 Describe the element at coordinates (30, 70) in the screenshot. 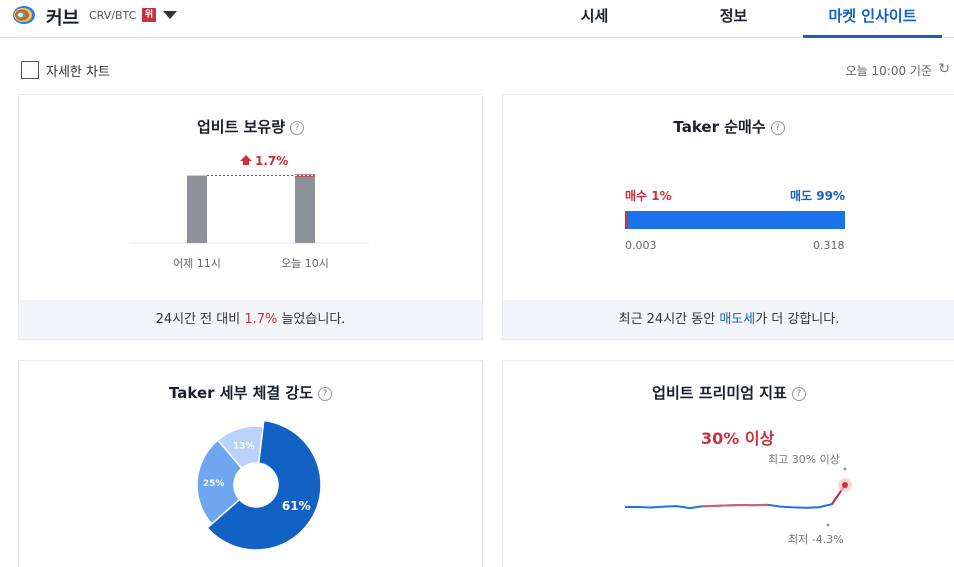

I see `detail-chart-checkbox` at that location.